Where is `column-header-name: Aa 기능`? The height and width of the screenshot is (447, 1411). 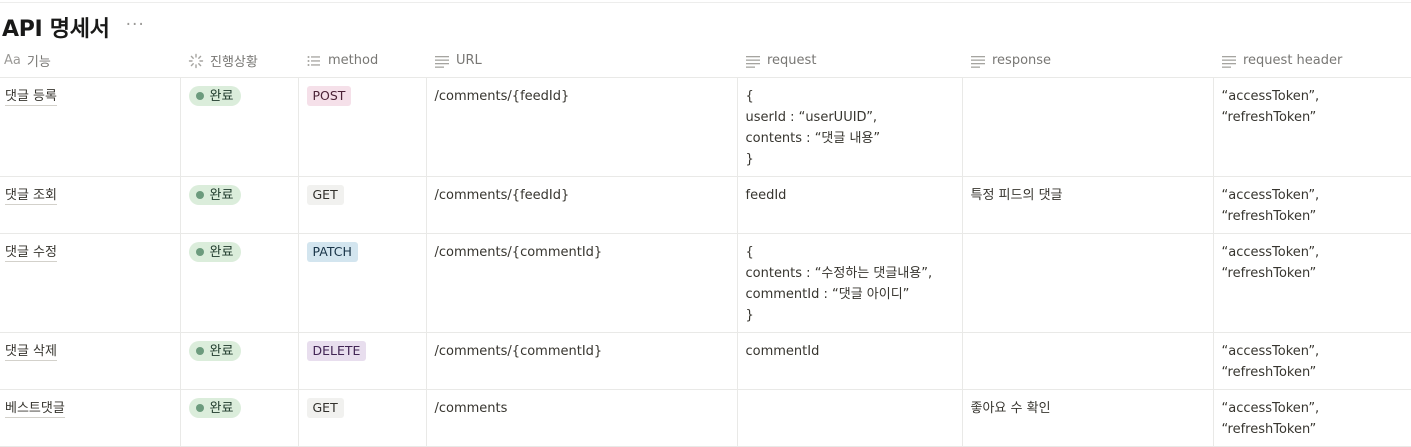 column-header-name: Aa 기능 is located at coordinates (90, 61).